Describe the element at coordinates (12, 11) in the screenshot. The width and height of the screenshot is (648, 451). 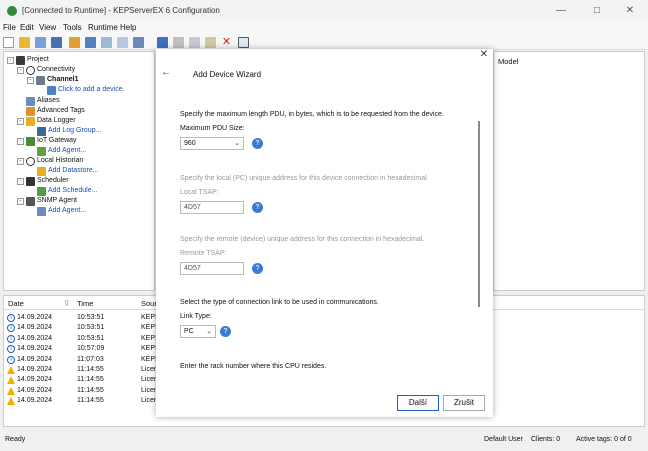
I see `app-icon` at that location.